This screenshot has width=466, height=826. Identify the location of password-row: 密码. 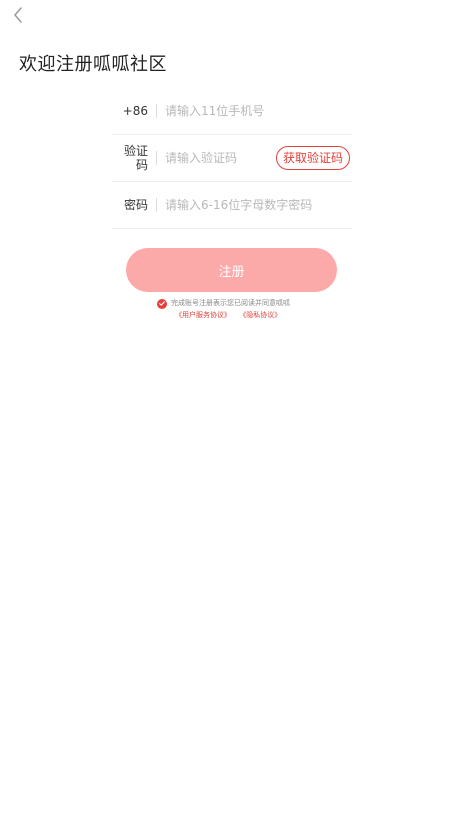
(232, 205).